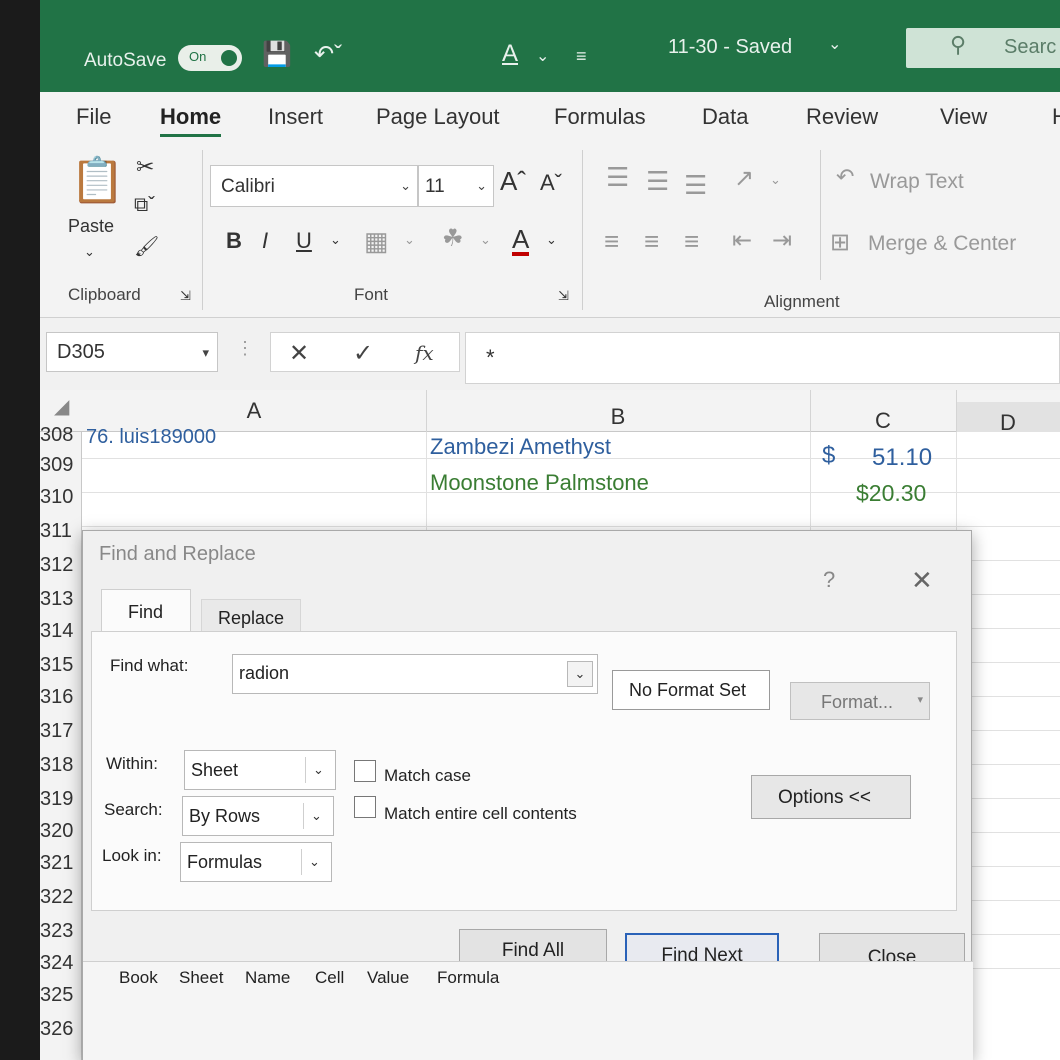  Describe the element at coordinates (61, 963) in the screenshot. I see `row-header: 324` at that location.